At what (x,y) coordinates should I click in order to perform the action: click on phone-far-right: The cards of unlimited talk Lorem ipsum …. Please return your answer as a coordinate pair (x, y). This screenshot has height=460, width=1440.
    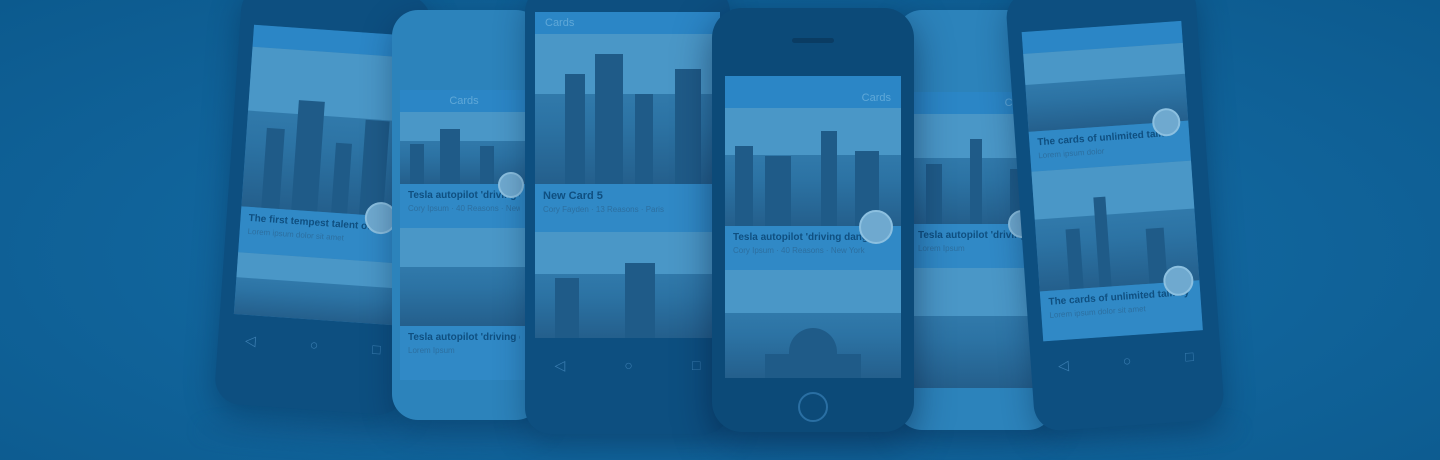
    Looking at the image, I should click on (1115, 216).